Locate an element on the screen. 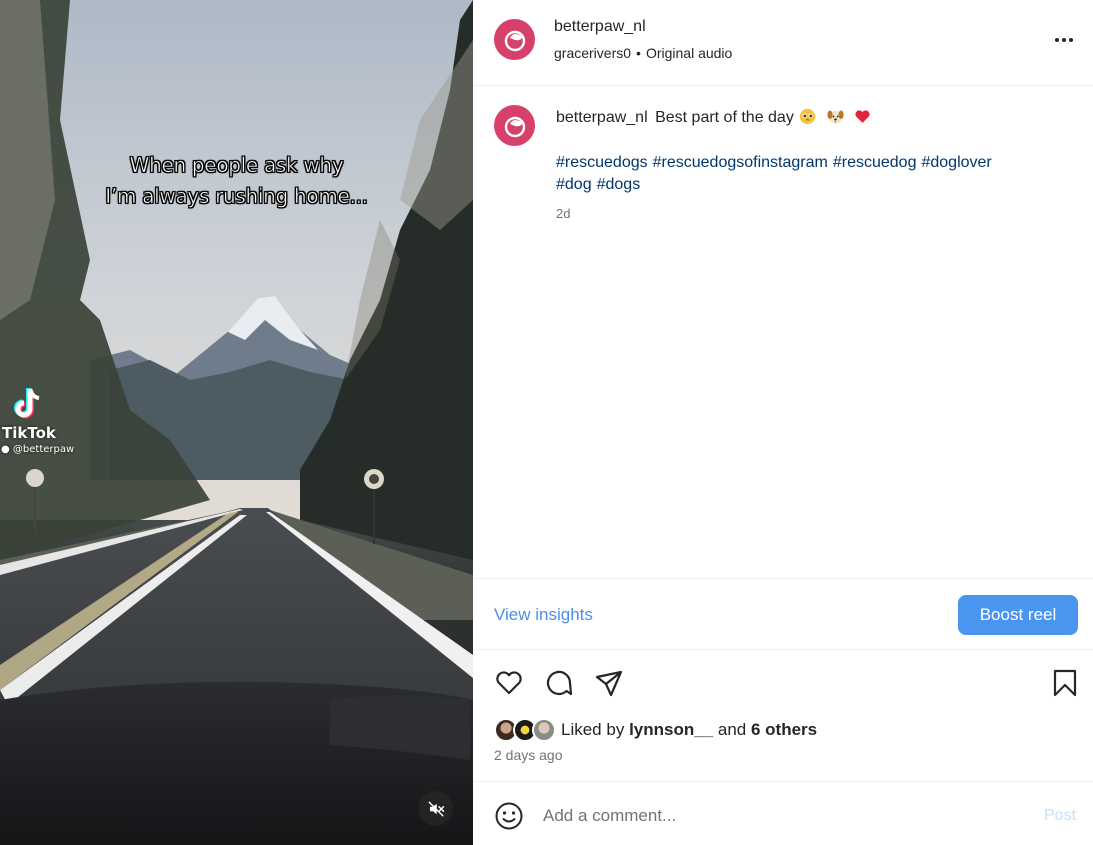 The width and height of the screenshot is (1093, 845). caption-line: betterpaw_nl Best part of the day is located at coordinates (713, 117).